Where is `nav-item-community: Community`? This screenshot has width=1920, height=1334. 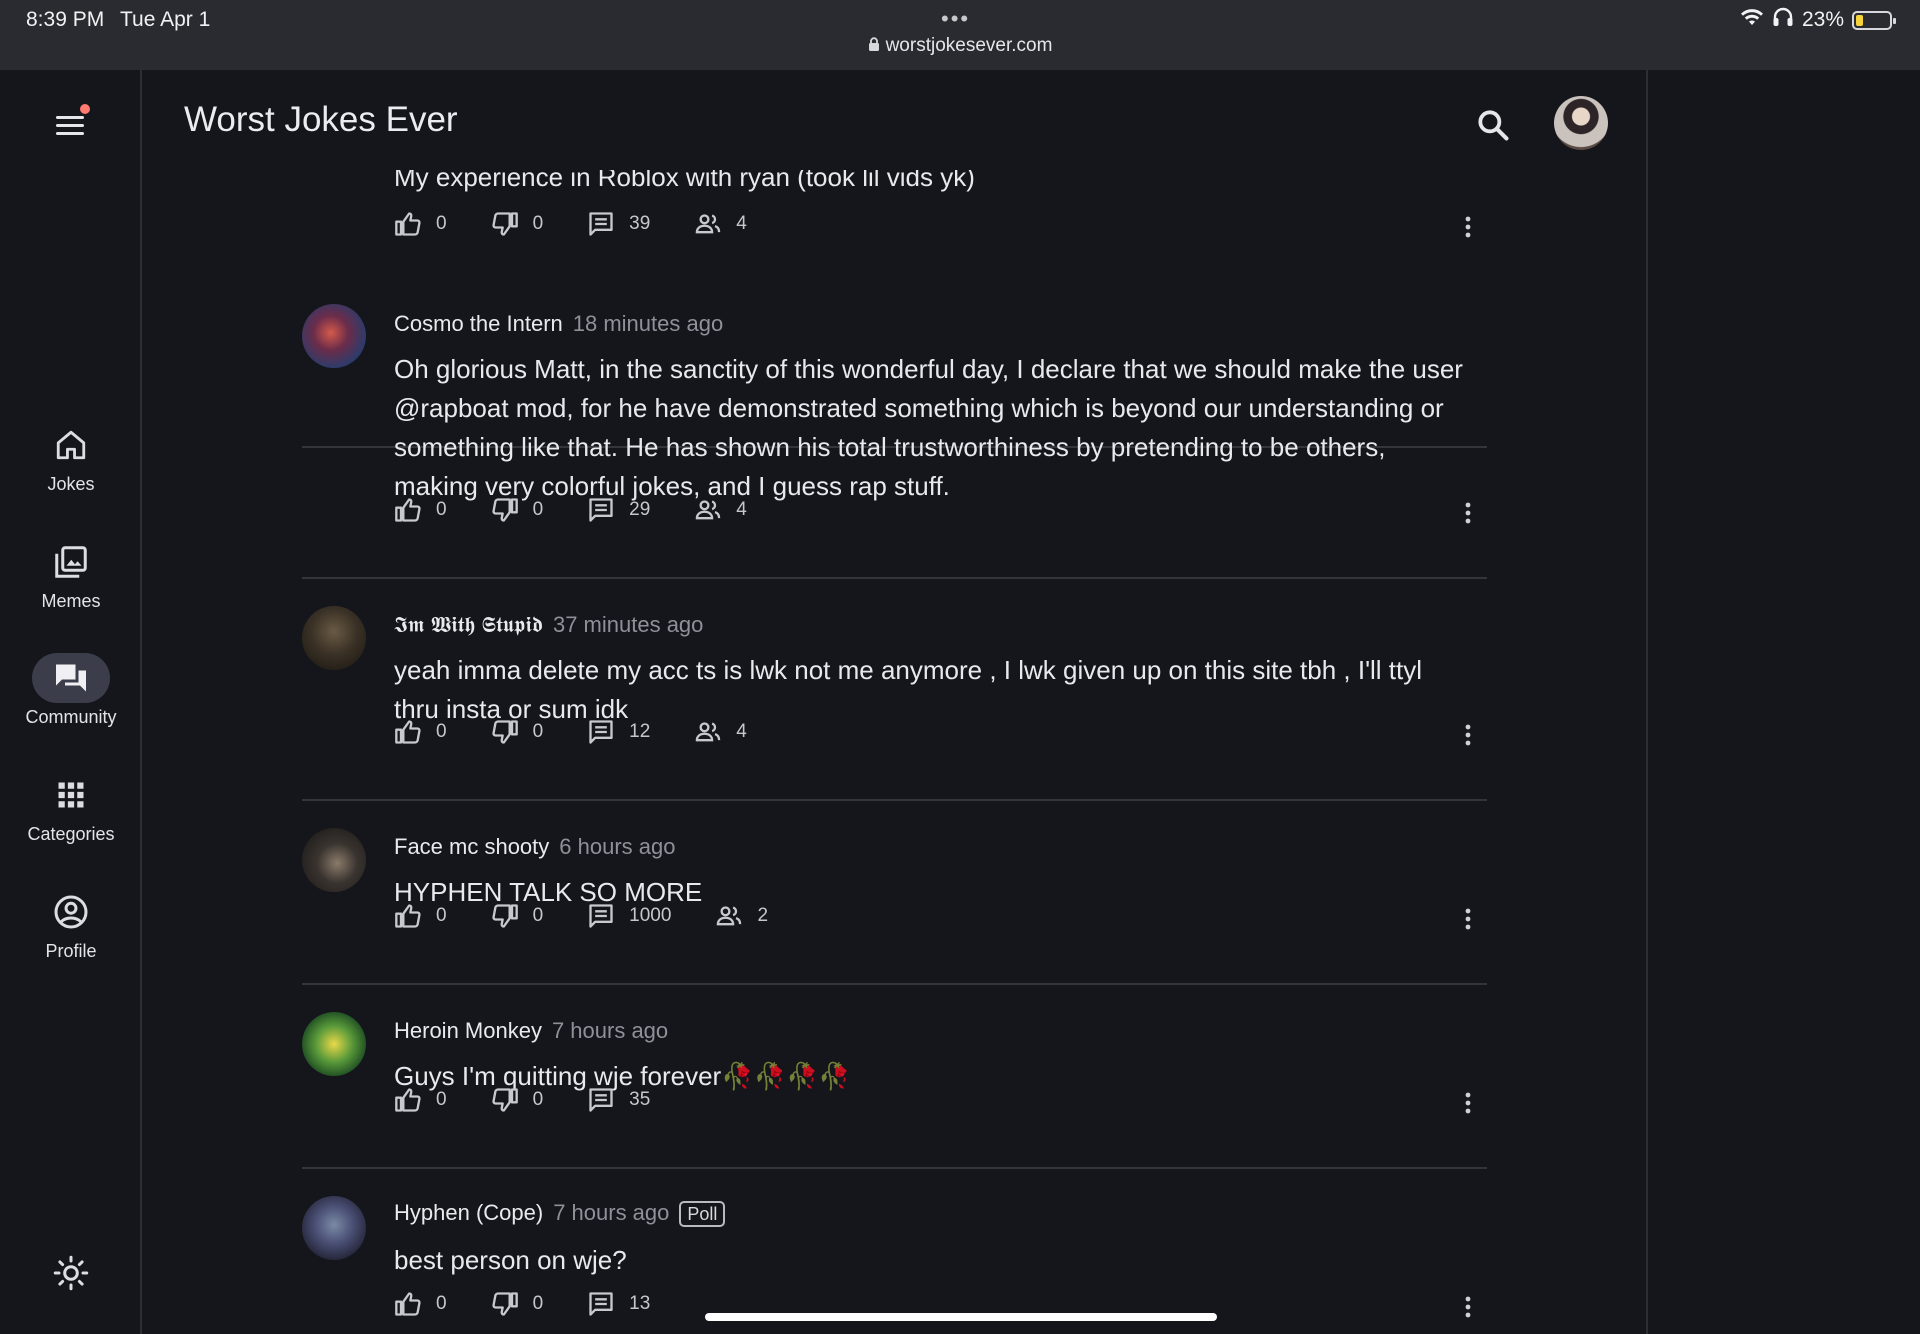
nav-item-community: Community is located at coordinates (71, 690).